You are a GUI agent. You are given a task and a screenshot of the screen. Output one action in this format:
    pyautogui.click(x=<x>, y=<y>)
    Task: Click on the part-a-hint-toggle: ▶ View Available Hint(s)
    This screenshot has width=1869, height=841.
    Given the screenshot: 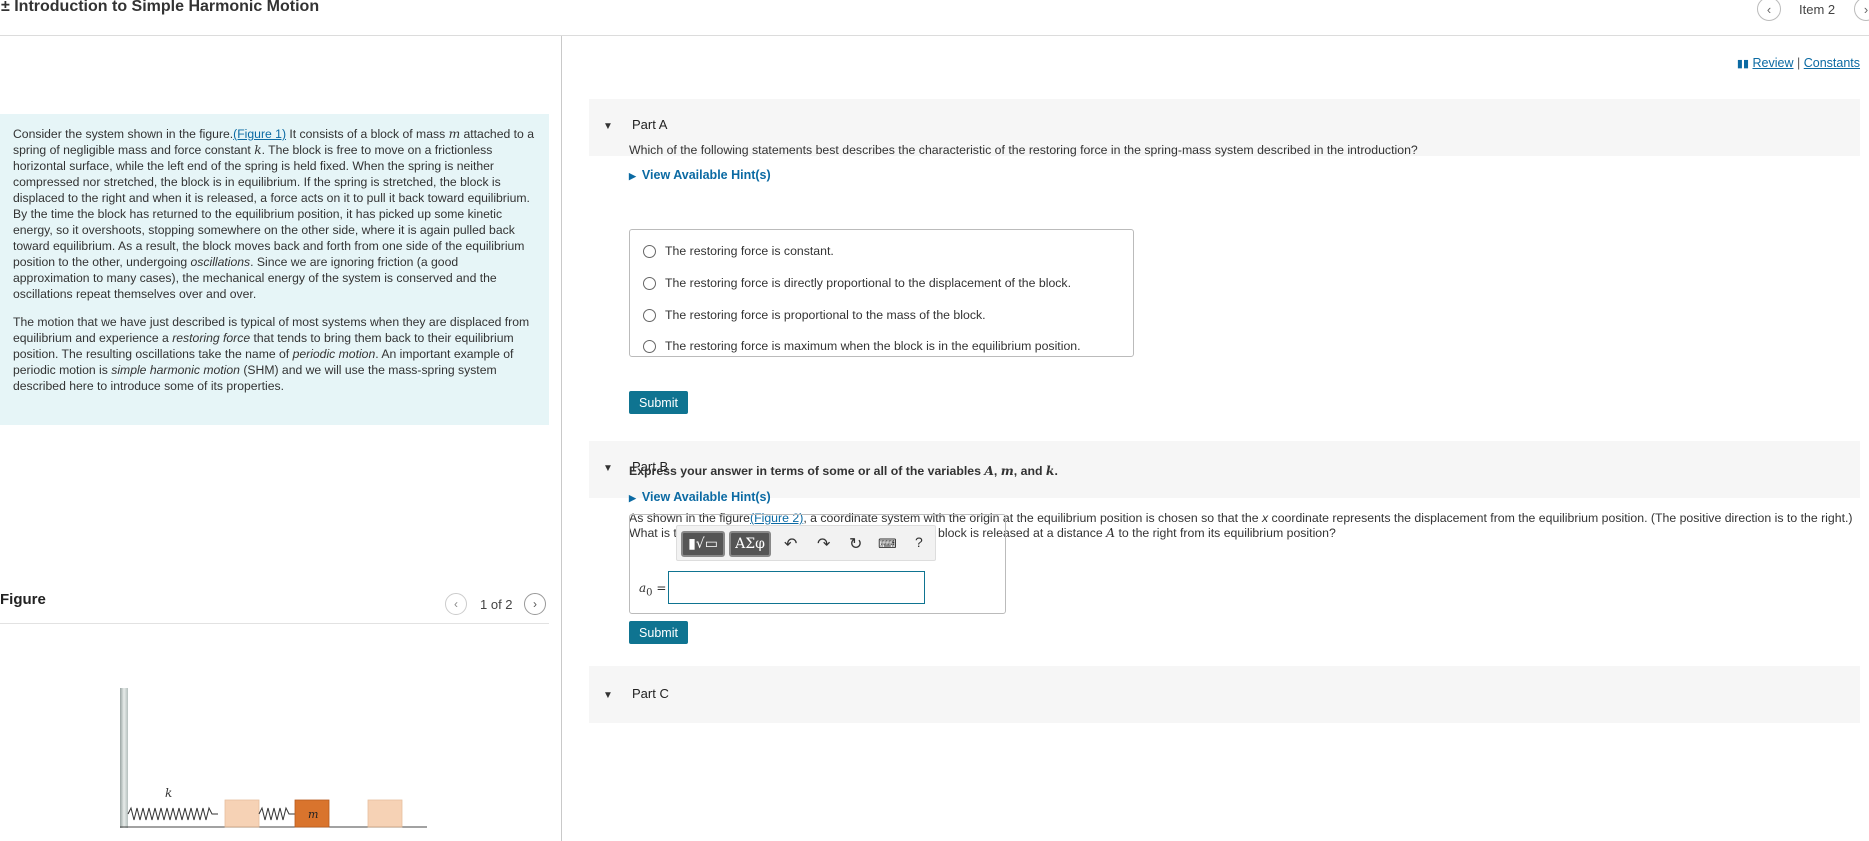 What is the action you would take?
    pyautogui.click(x=700, y=175)
    